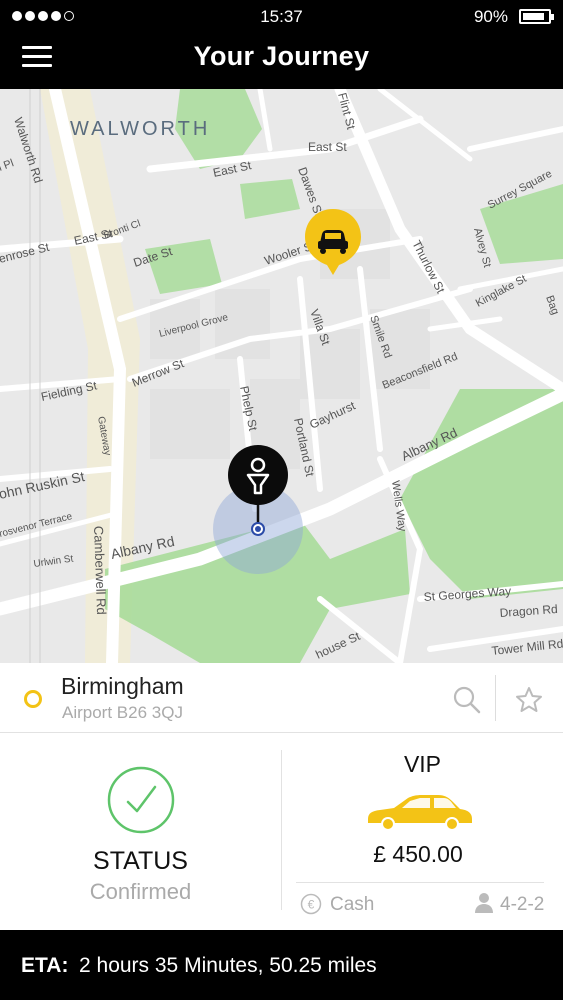 The image size is (563, 1000). I want to click on person-icon, so click(484, 903).